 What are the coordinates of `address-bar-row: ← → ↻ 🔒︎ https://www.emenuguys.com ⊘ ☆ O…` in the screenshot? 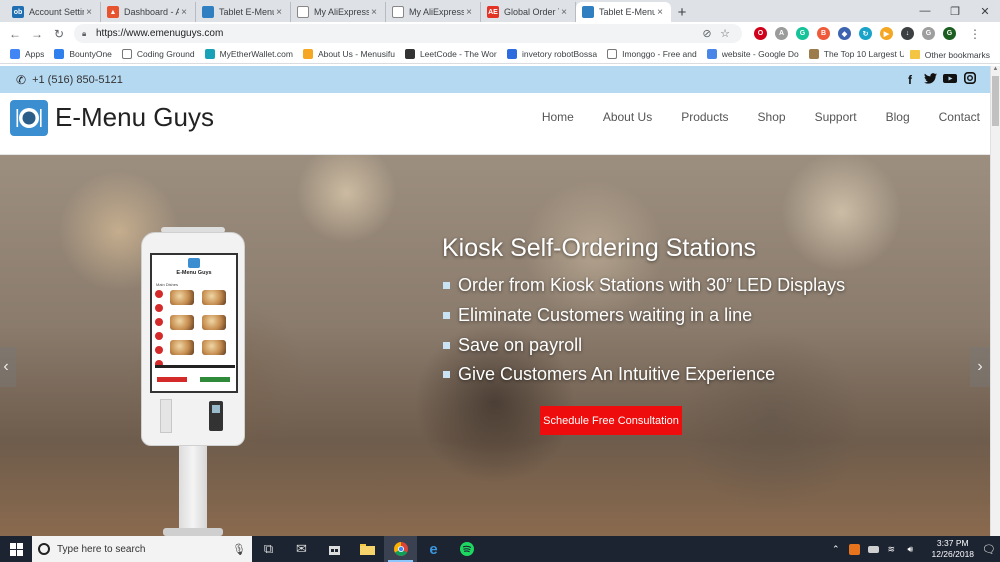 It's located at (500, 33).